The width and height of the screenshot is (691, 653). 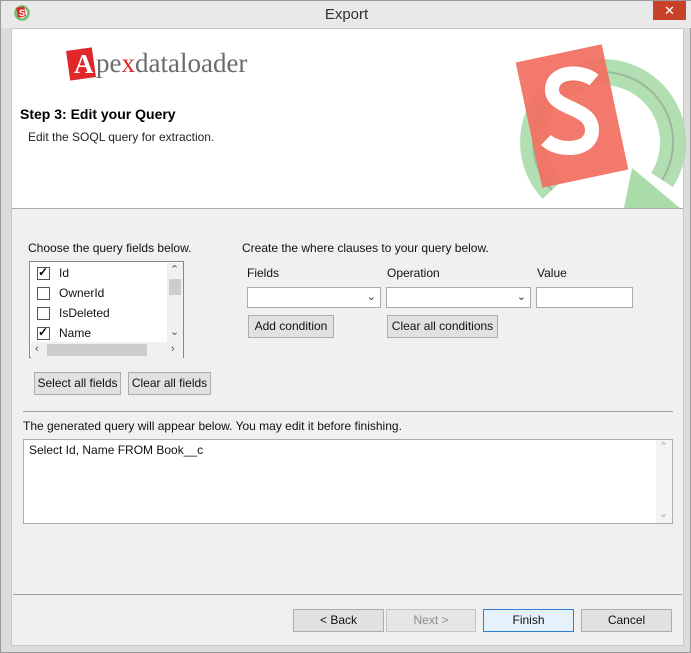 What do you see at coordinates (348, 481) in the screenshot?
I see `soql-query-textarea: Select Id, Name FROM Book__c ⌃ ⌄` at bounding box center [348, 481].